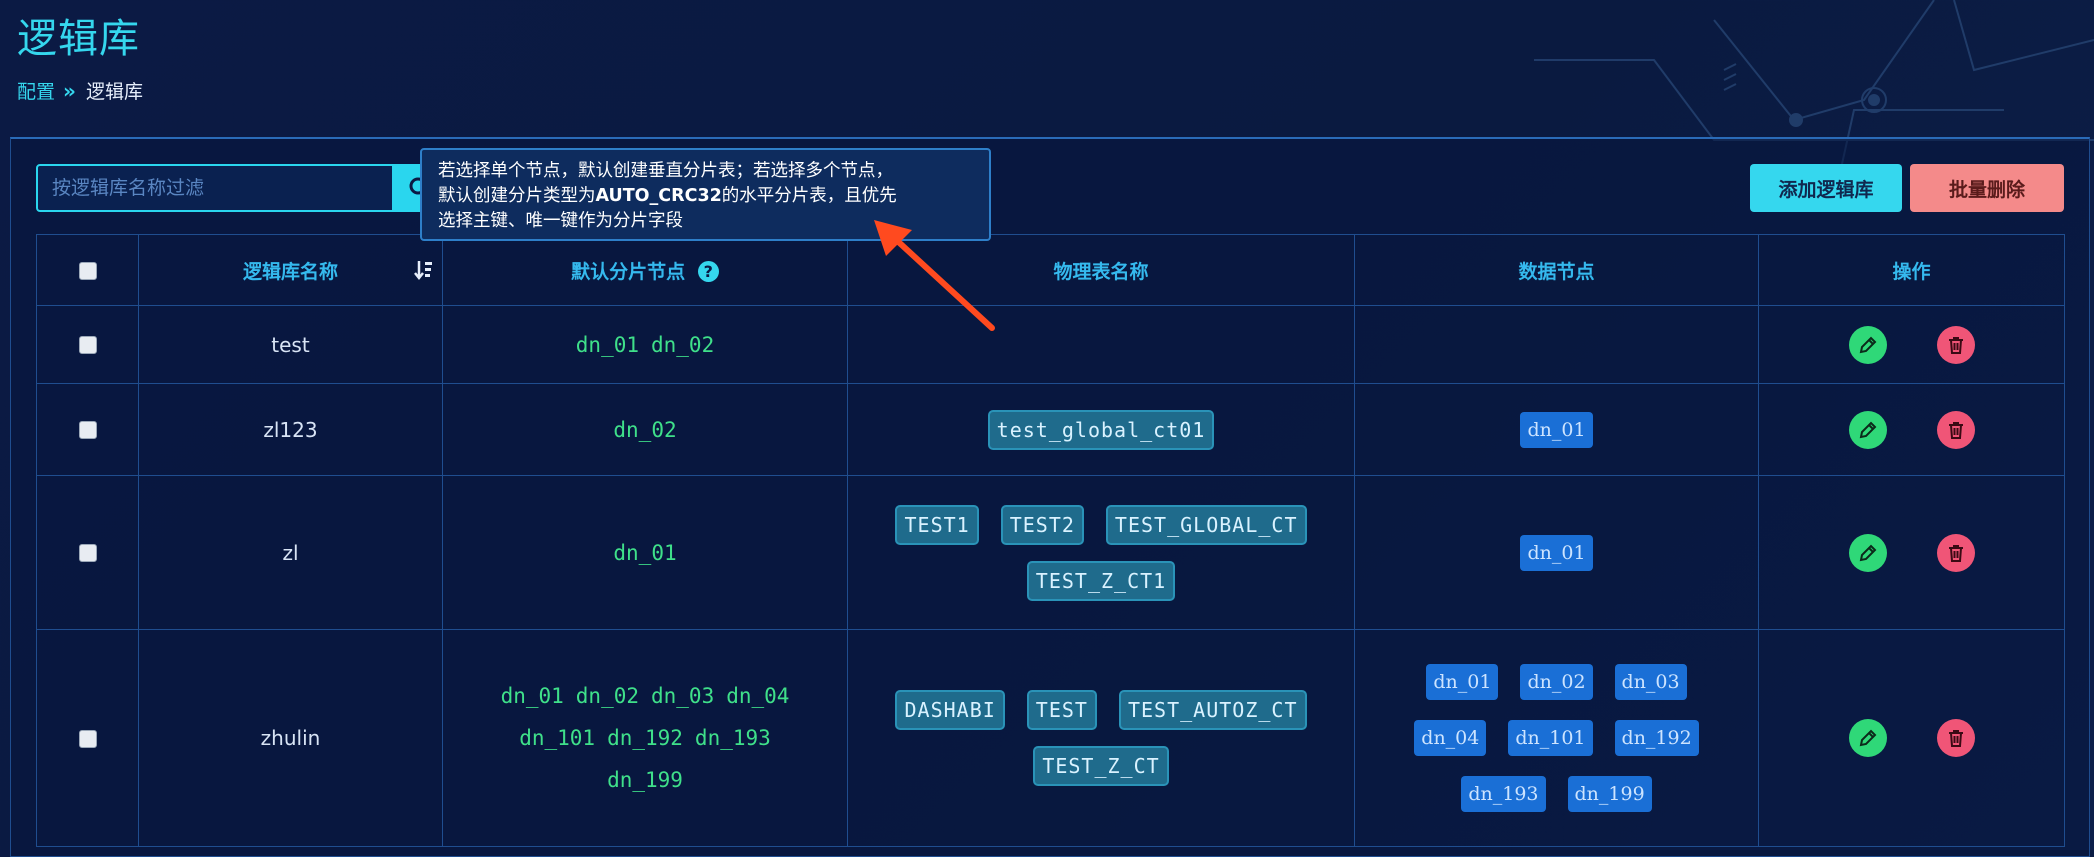 Image resolution: width=2094 pixels, height=857 pixels. I want to click on default-node: dn_04, so click(758, 696).